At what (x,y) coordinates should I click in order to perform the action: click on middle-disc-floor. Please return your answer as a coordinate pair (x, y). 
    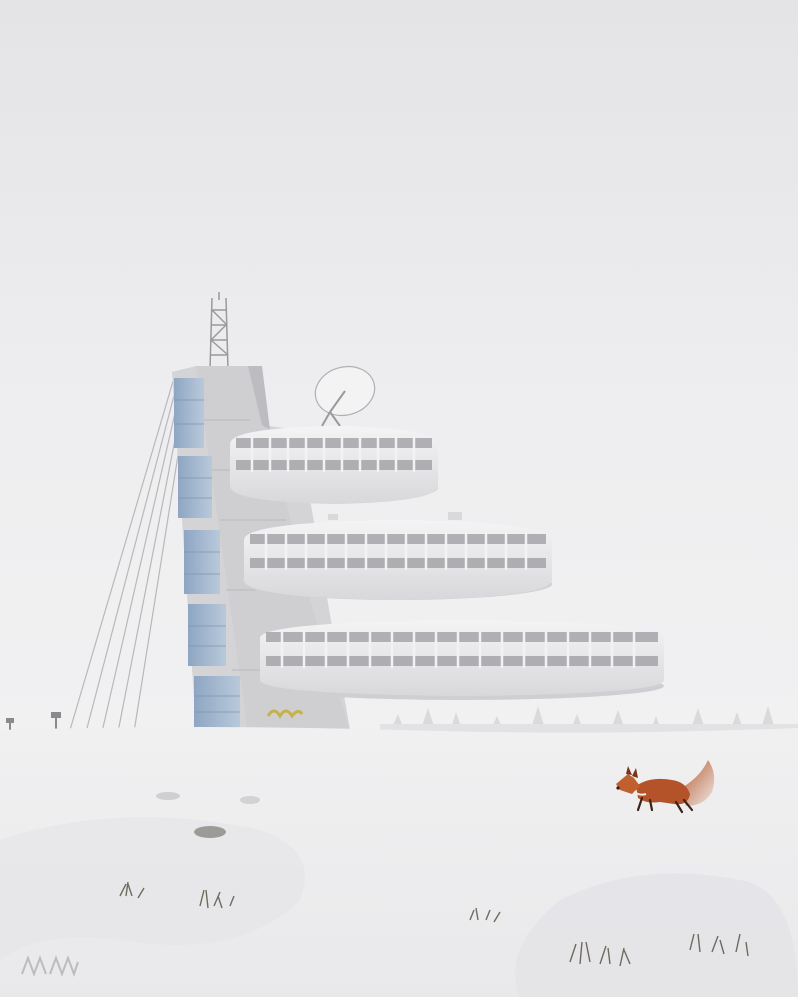
    Looking at the image, I should click on (398, 556).